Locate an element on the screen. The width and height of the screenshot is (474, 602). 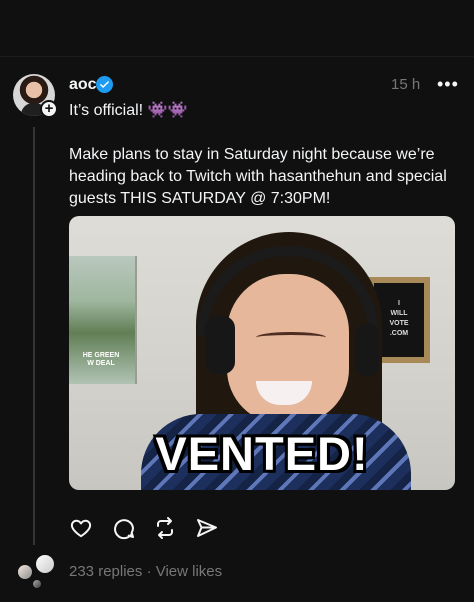
more-options-icon: ••• is located at coordinates (448, 84).